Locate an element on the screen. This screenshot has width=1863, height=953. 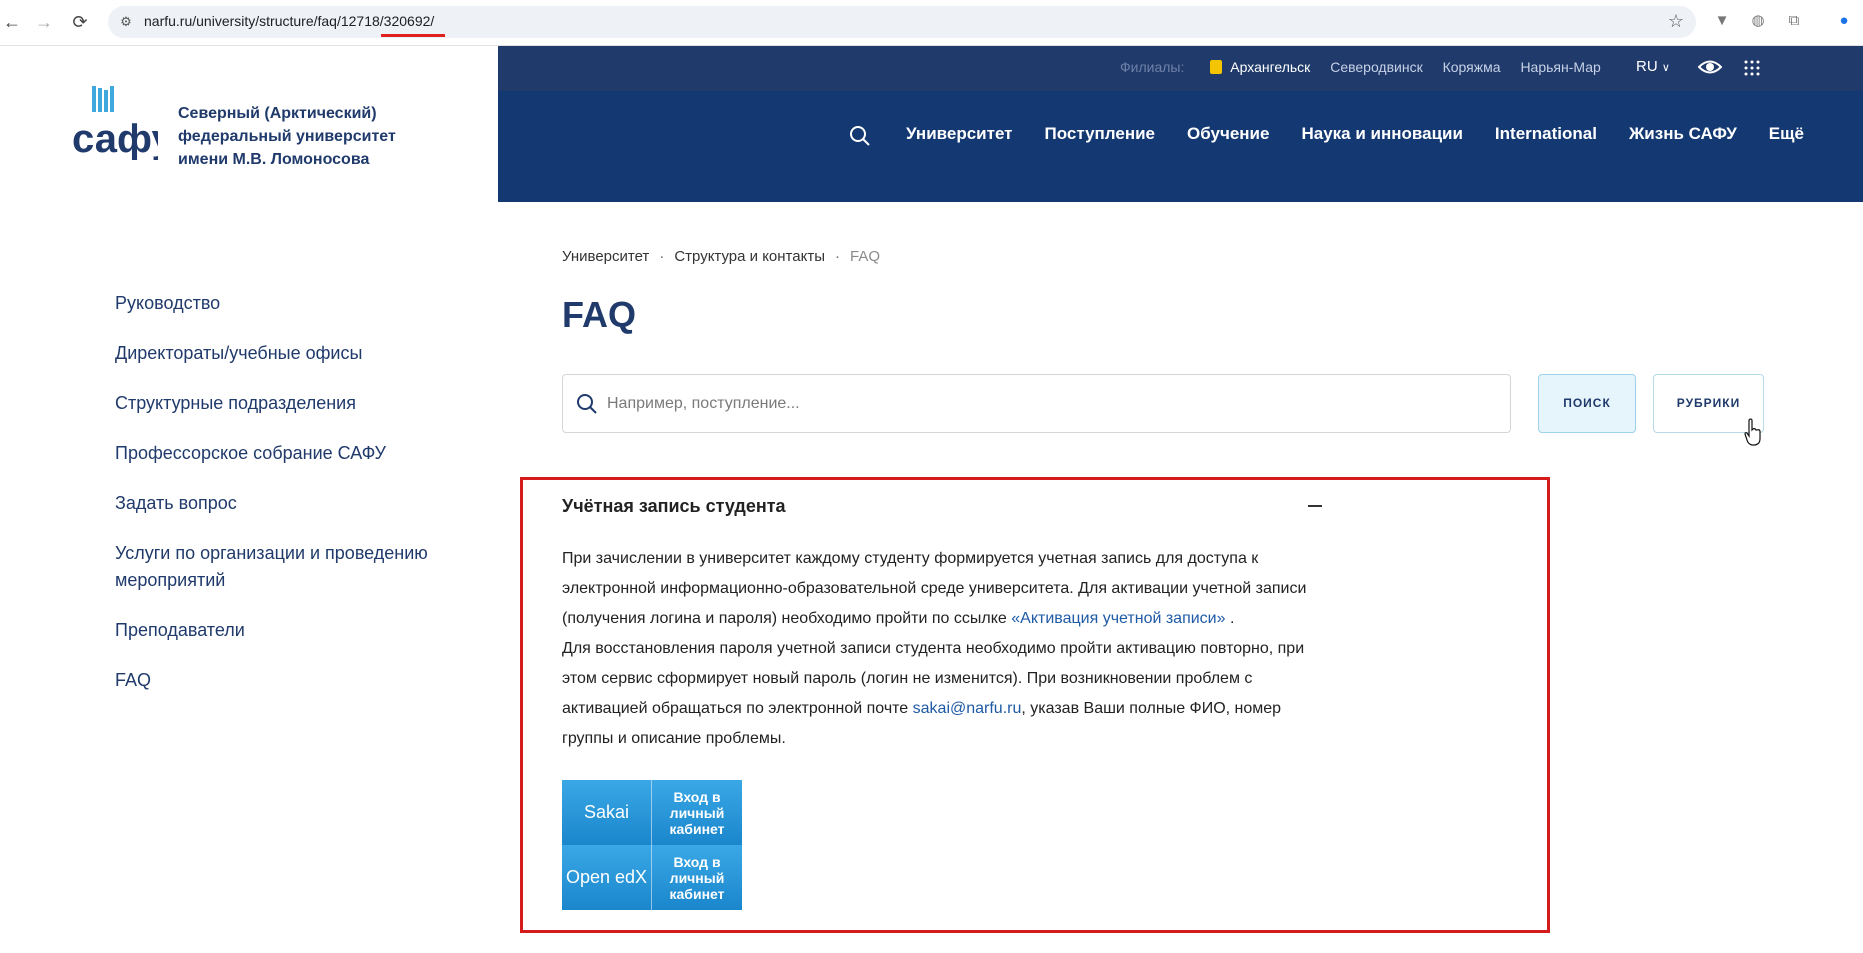
branch-koryazhma: Коряжма is located at coordinates (1472, 67).